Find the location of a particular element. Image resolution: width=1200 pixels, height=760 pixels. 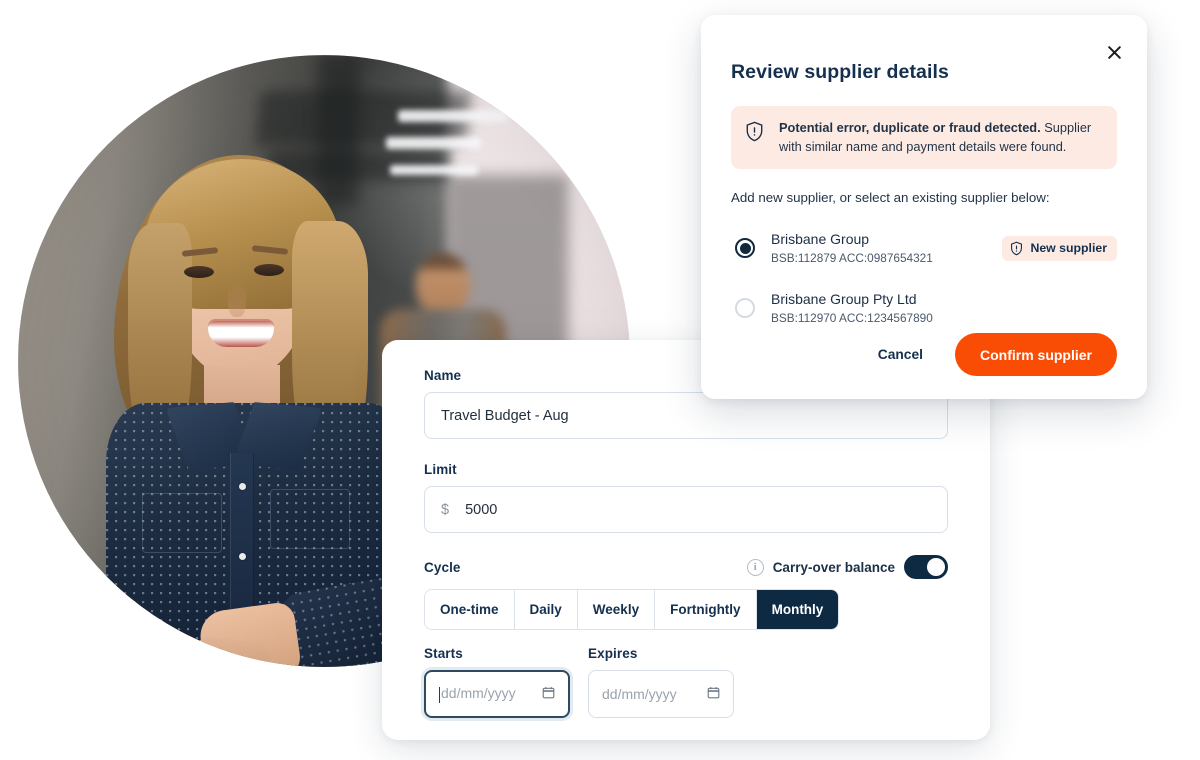

expires-placeholder: dd/mm/yyyy is located at coordinates (639, 694).